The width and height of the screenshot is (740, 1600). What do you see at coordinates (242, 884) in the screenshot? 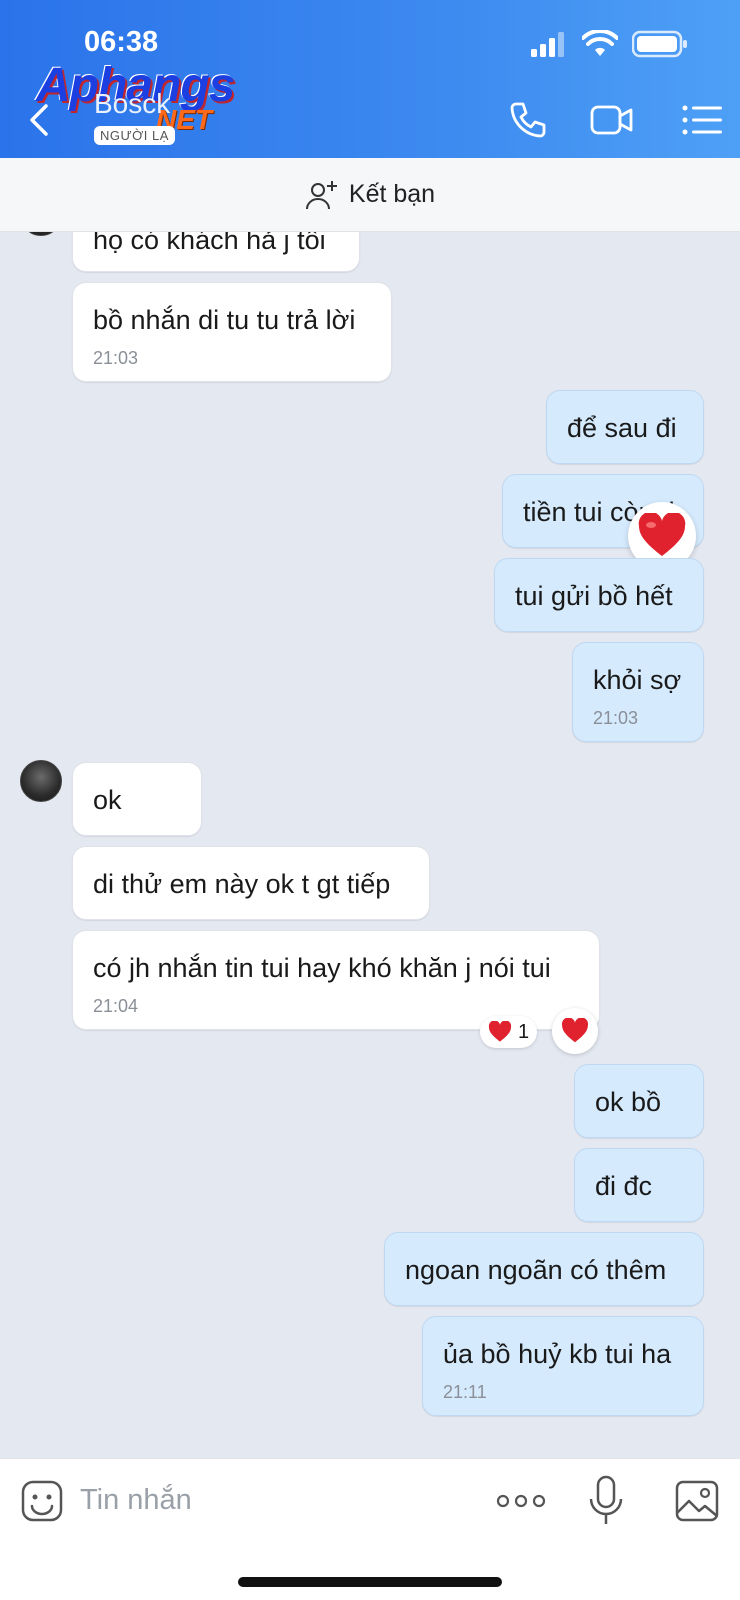
I see `message-text: di thử em này ok t gt tiếp` at bounding box center [242, 884].